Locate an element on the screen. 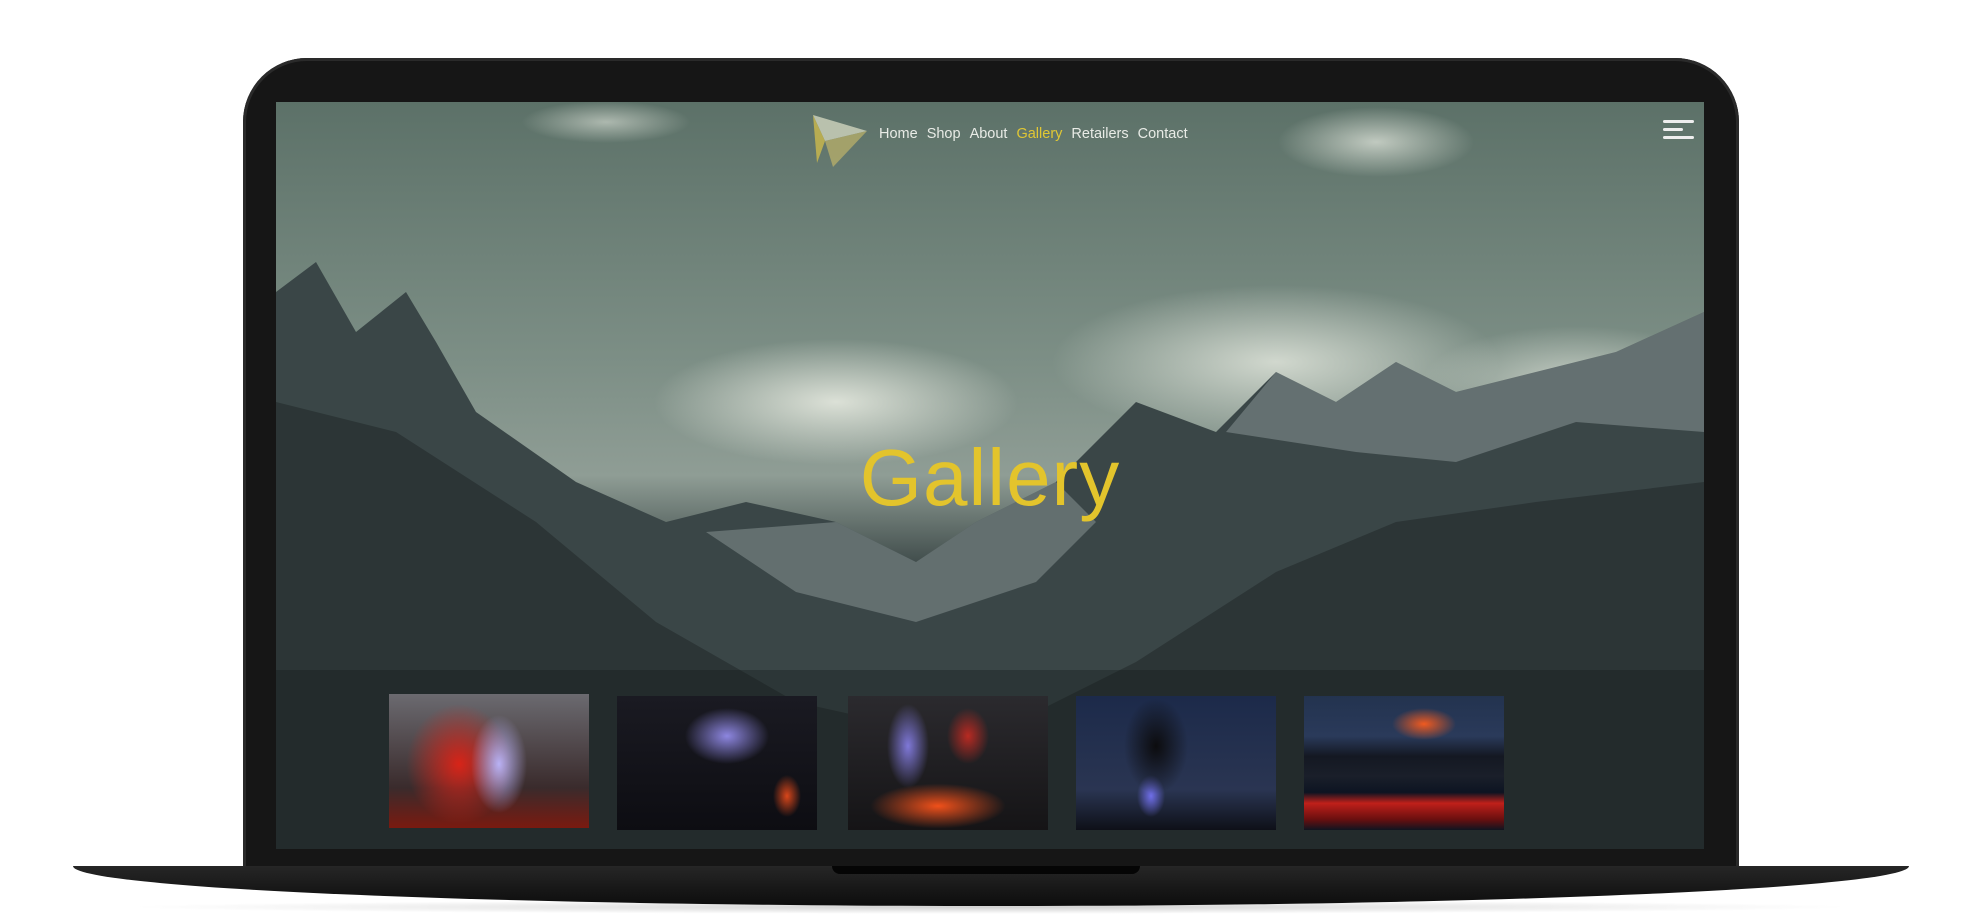 The height and width of the screenshot is (920, 1982). page-title: Gallery is located at coordinates (990, 477).